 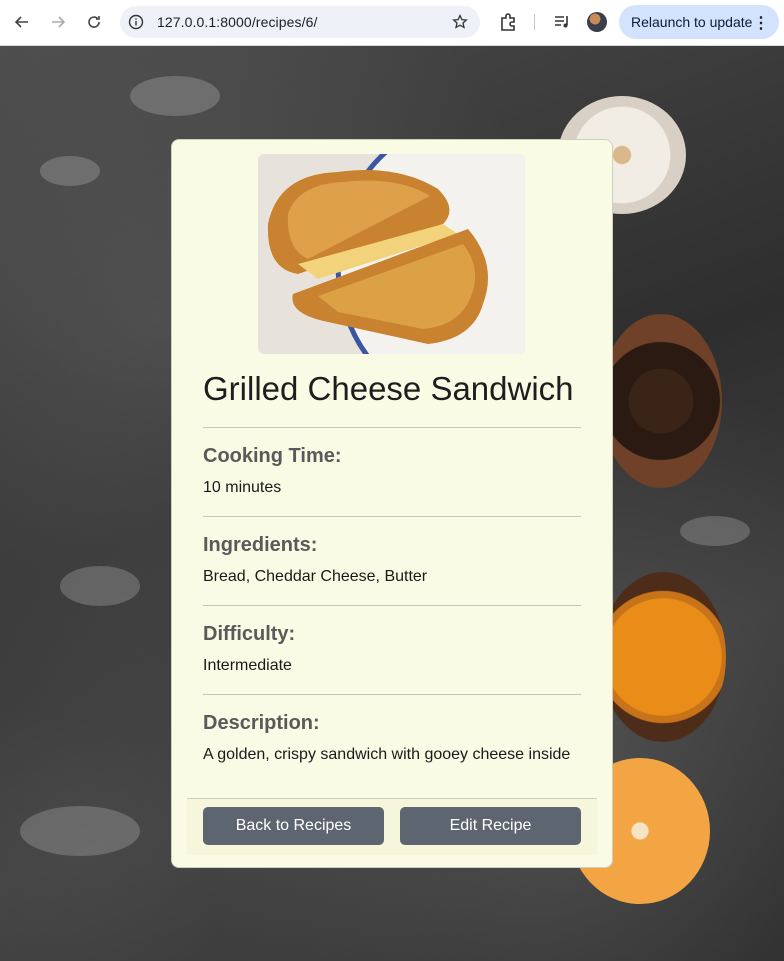 I want to click on difficulty-label: Difficulty:, so click(x=249, y=634).